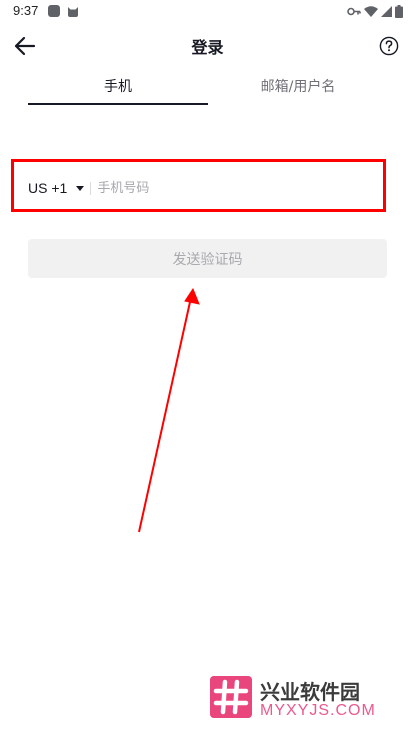  I want to click on phone-number-row: US +1, so click(207, 188).